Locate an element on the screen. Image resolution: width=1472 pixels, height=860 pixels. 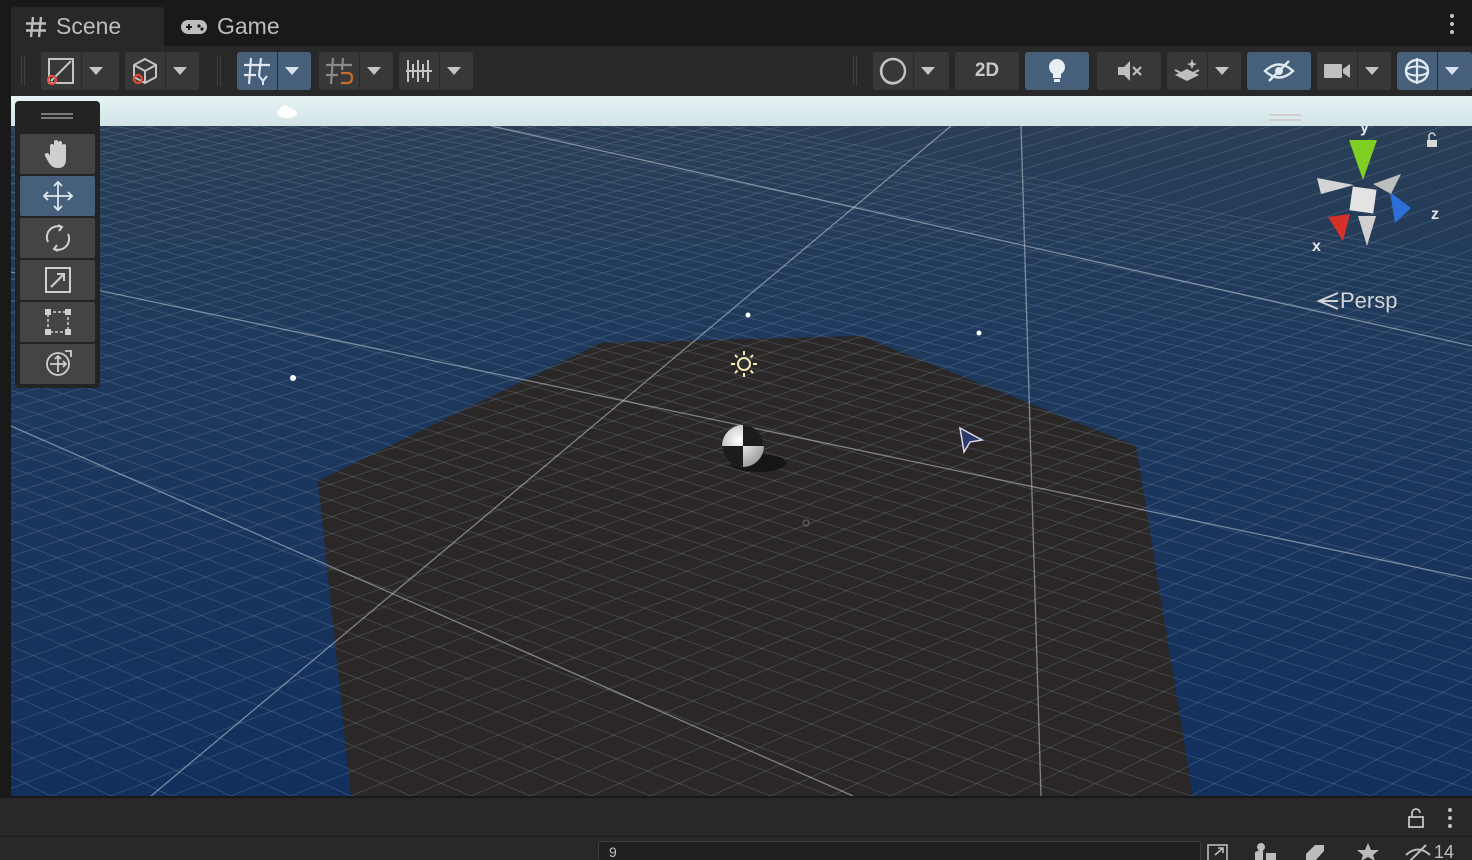
search-input: 9 is located at coordinates (899, 850).